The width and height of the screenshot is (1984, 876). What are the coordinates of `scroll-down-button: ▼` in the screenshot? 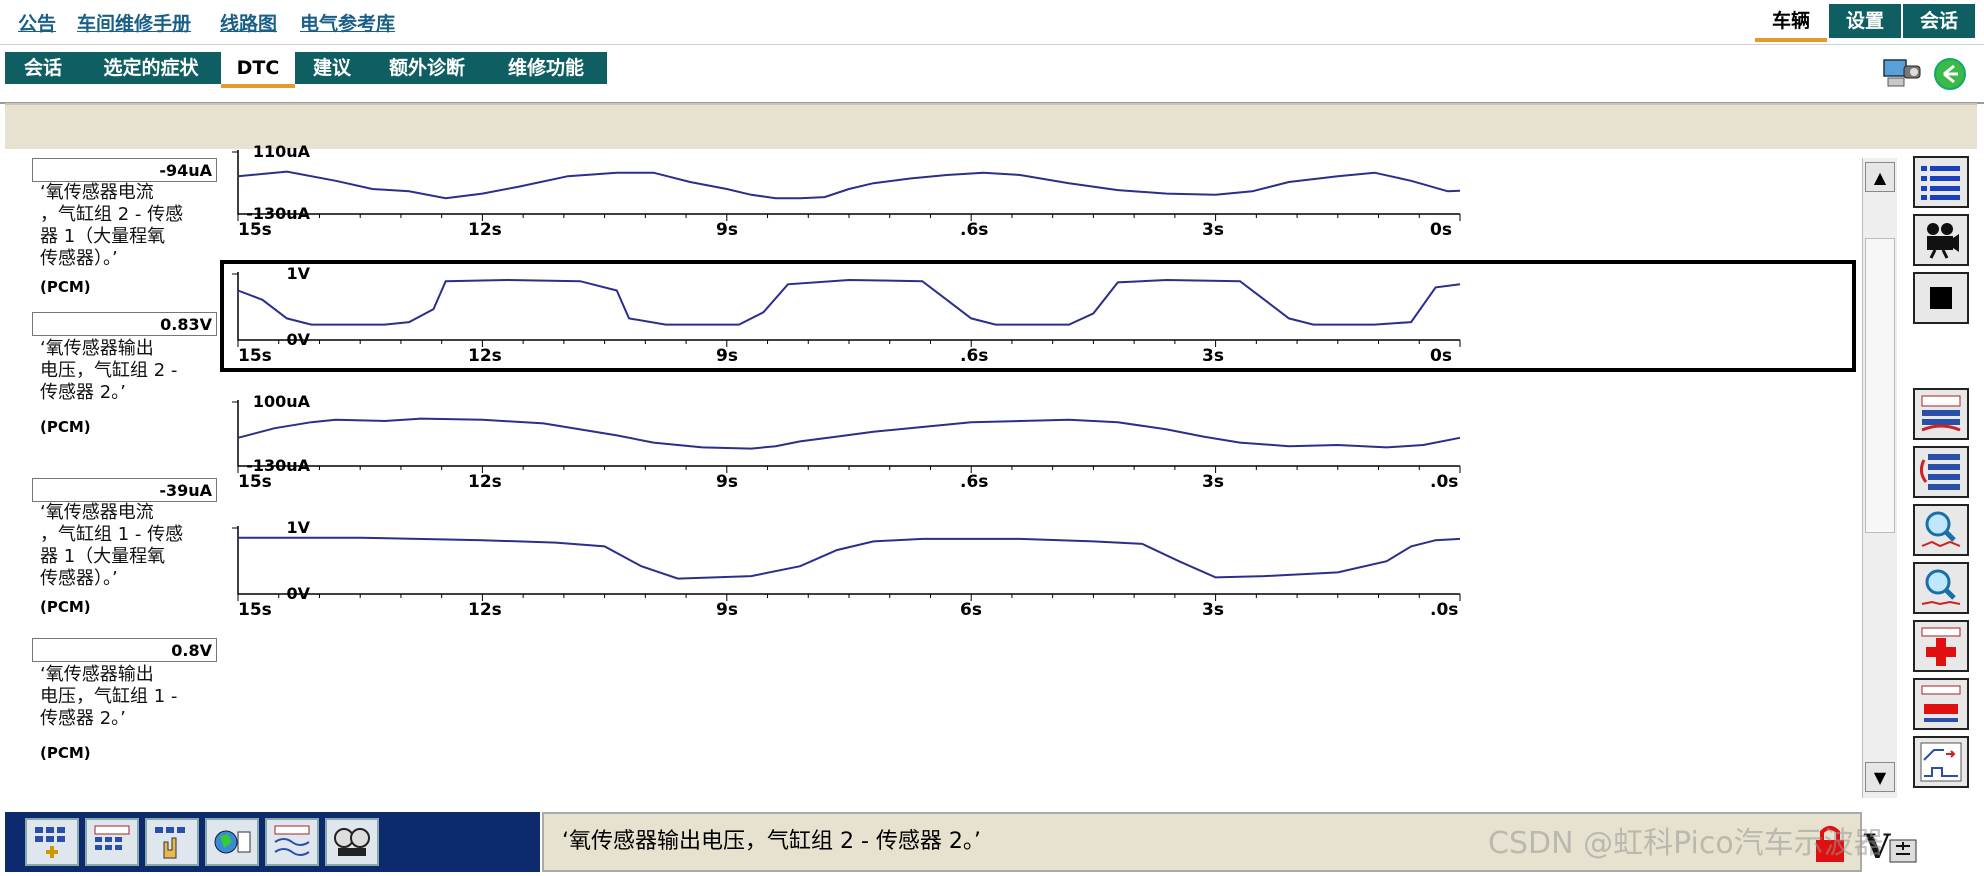 It's located at (1880, 777).